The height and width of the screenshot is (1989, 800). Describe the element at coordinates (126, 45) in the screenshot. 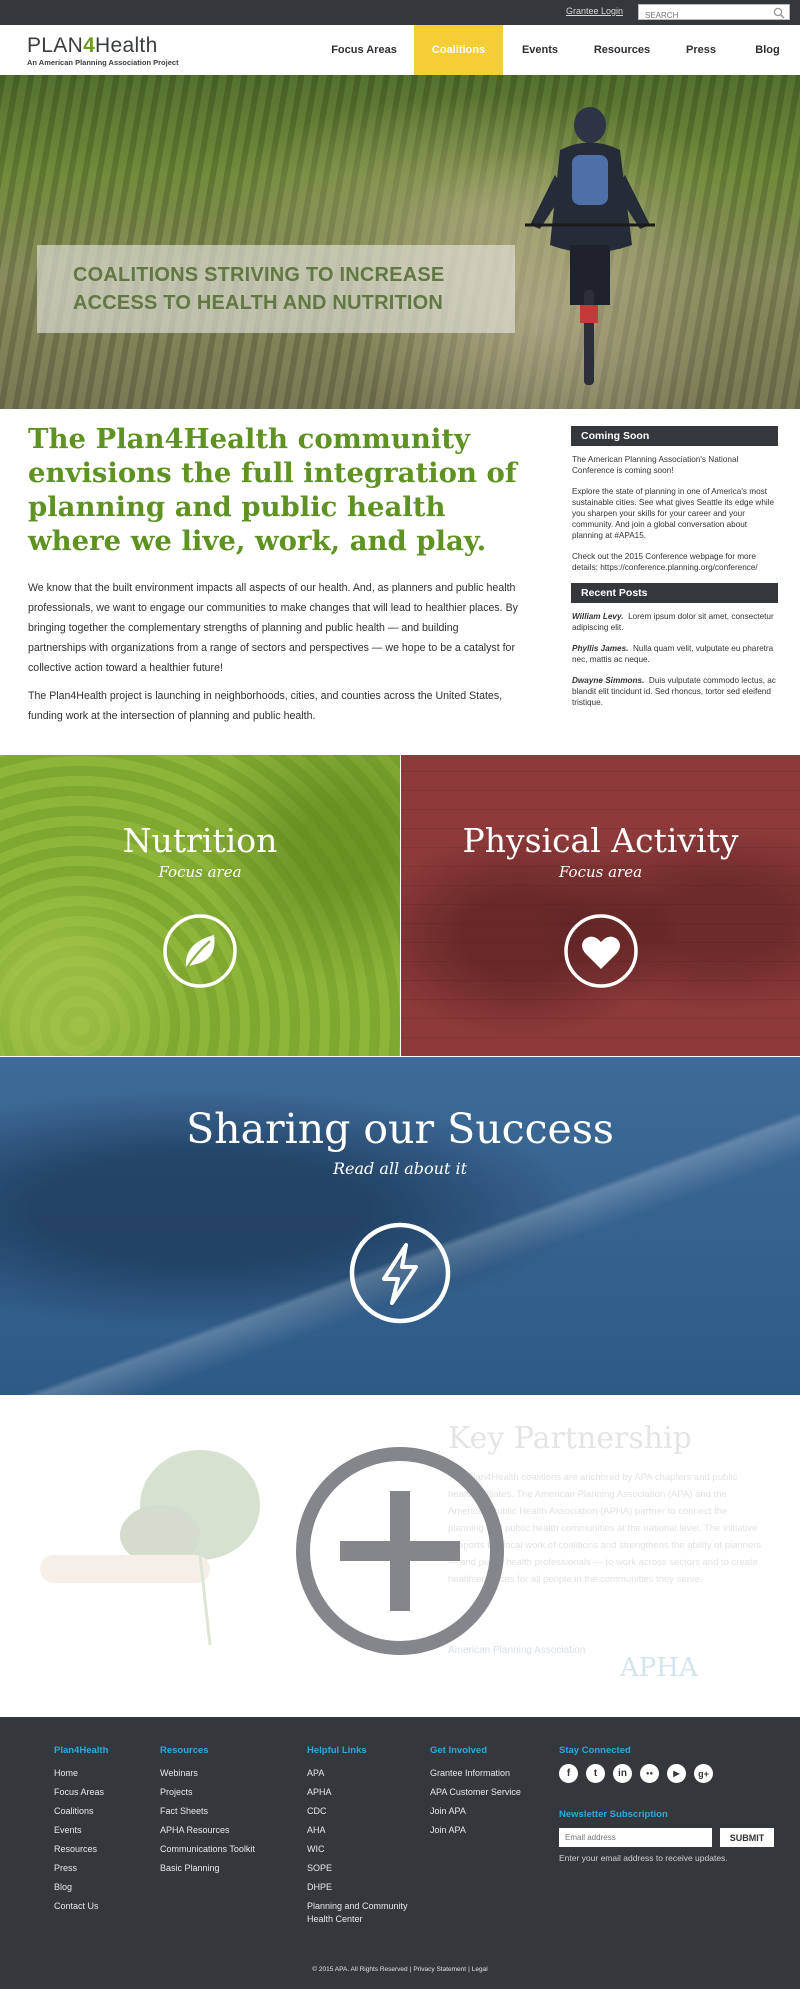

I see `logo-text-health: Health` at that location.